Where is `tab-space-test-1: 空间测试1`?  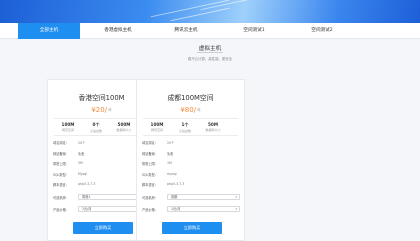
tab-space-test-1: 空间测试1 is located at coordinates (254, 31).